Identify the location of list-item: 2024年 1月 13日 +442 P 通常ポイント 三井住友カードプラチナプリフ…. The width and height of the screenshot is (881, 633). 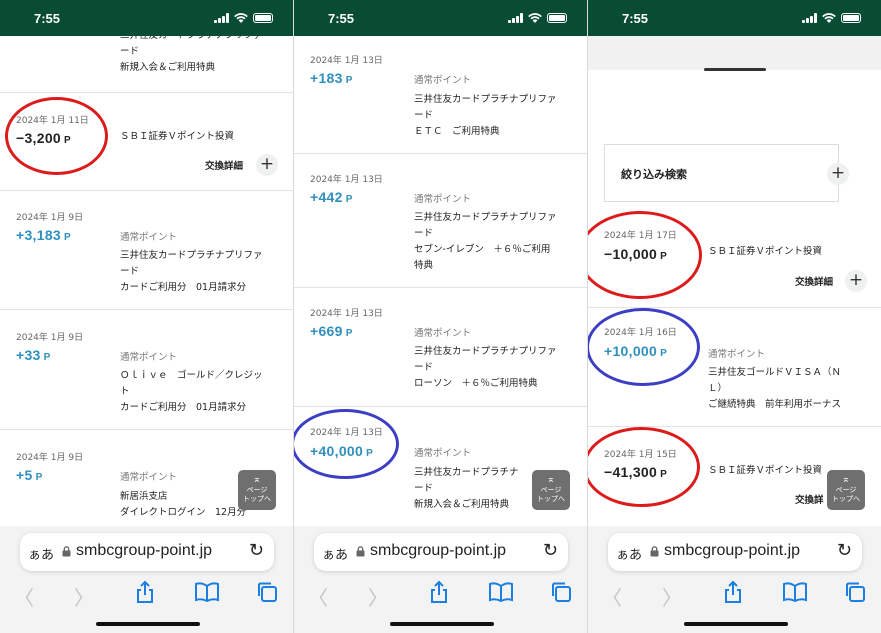
(440, 221).